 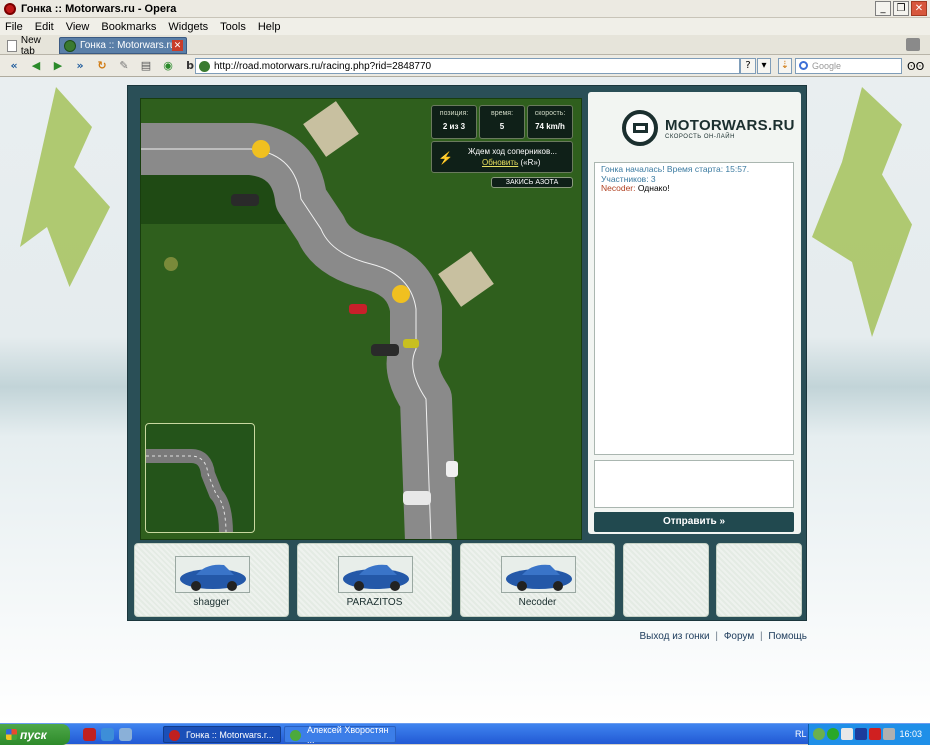 What do you see at coordinates (785, 66) in the screenshot?
I see `download-icon: ⇣` at bounding box center [785, 66].